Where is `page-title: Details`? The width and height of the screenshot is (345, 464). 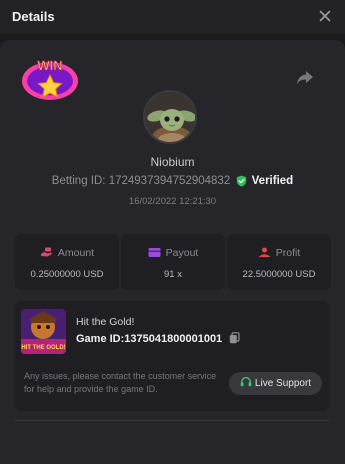
page-title: Details is located at coordinates (33, 16).